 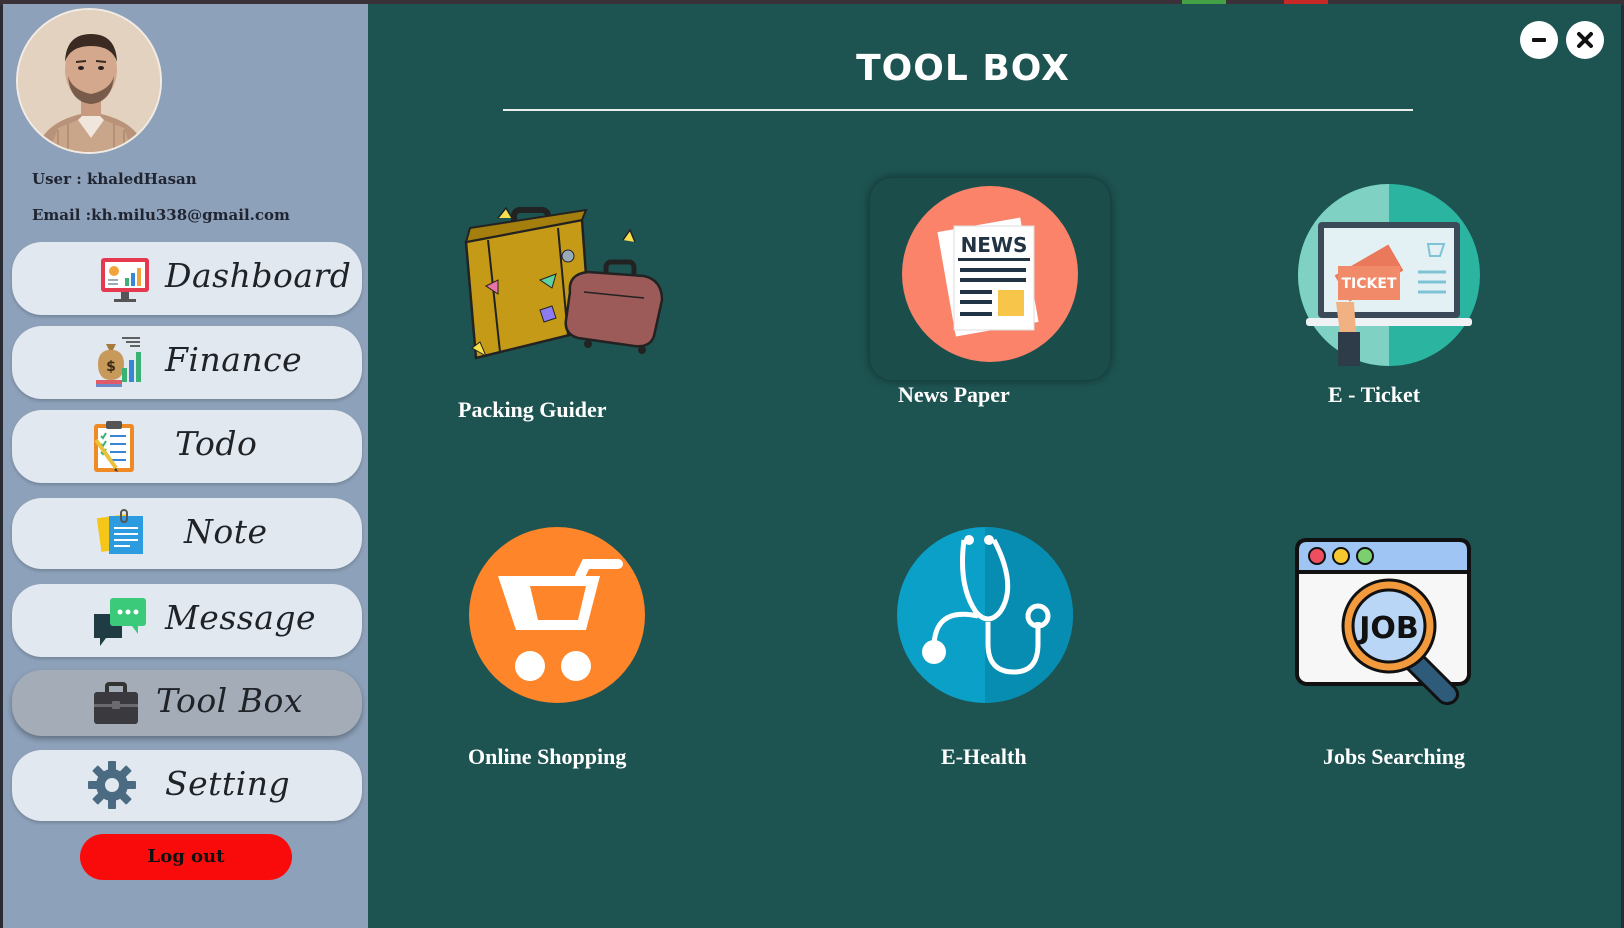 I want to click on job-search-icon: JOB, so click(x=1383, y=628).